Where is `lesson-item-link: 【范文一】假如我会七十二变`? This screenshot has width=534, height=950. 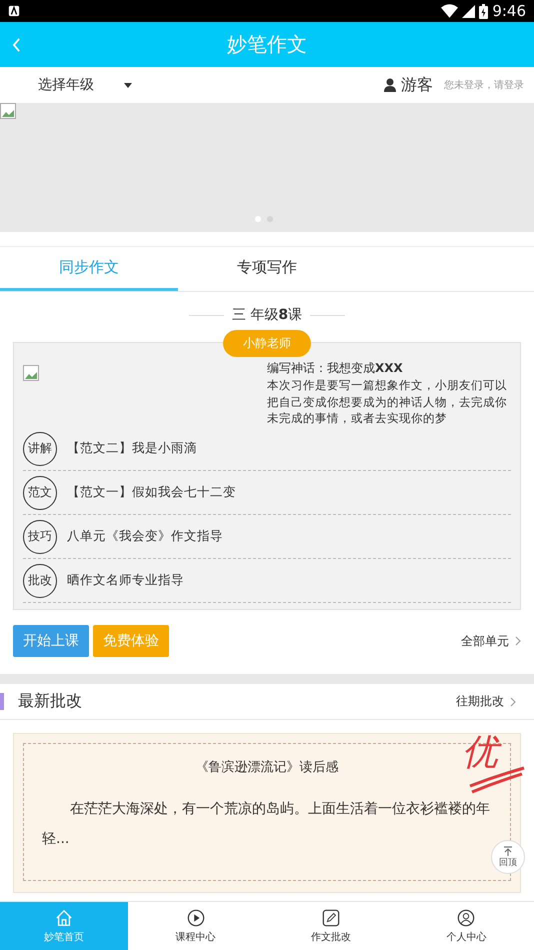 lesson-item-link: 【范文一】假如我会七十二变 is located at coordinates (151, 492).